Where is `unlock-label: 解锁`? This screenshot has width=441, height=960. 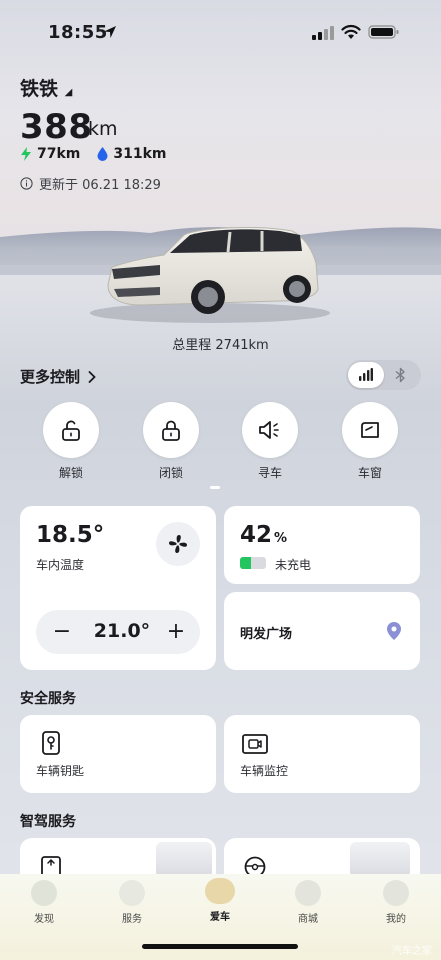
unlock-label: 解锁 is located at coordinates (70, 473).